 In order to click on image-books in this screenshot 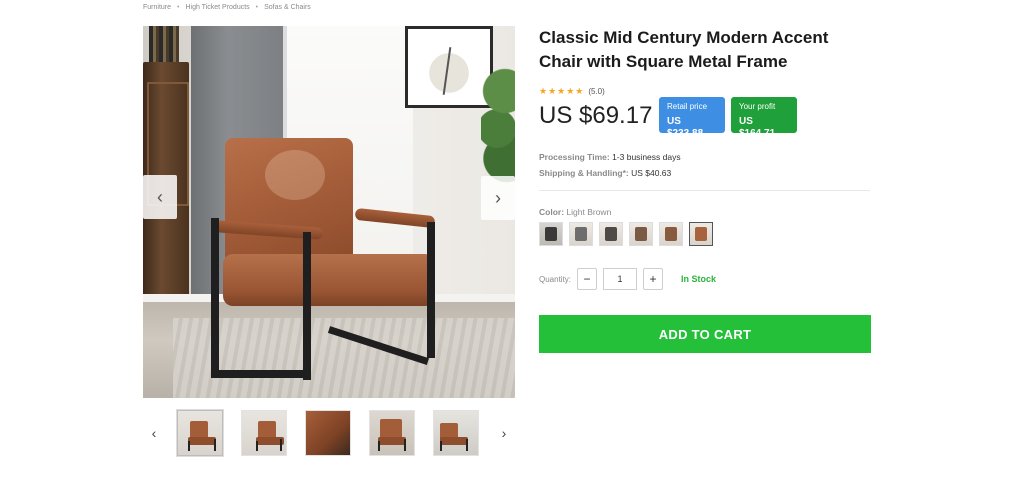, I will do `click(164, 44)`.